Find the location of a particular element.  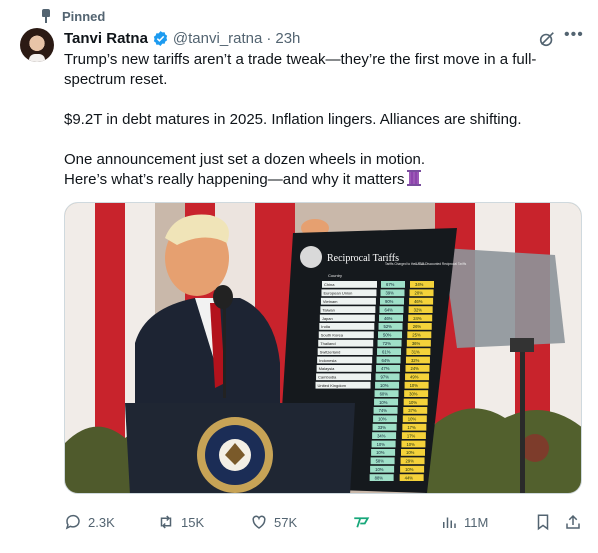

board-country-label: Indonesia is located at coordinates (328, 360).